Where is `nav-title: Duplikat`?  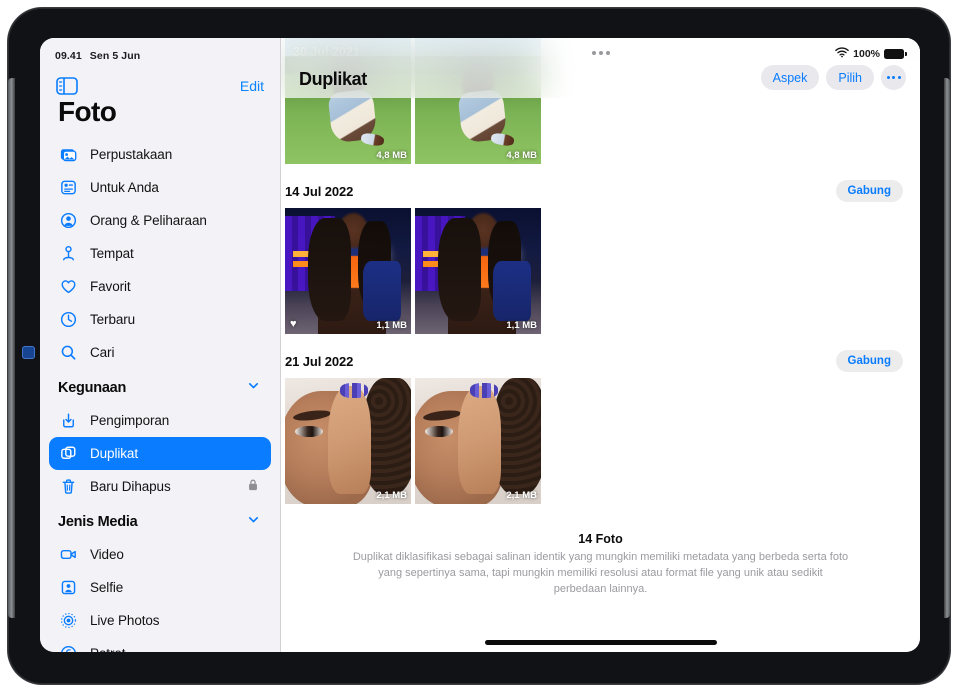 nav-title: Duplikat is located at coordinates (333, 79).